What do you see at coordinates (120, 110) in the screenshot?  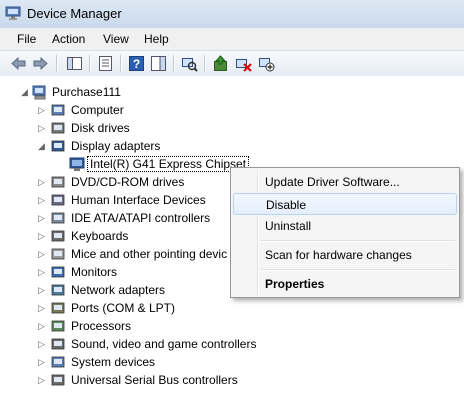 I see `tree-category: ▷ Computer` at bounding box center [120, 110].